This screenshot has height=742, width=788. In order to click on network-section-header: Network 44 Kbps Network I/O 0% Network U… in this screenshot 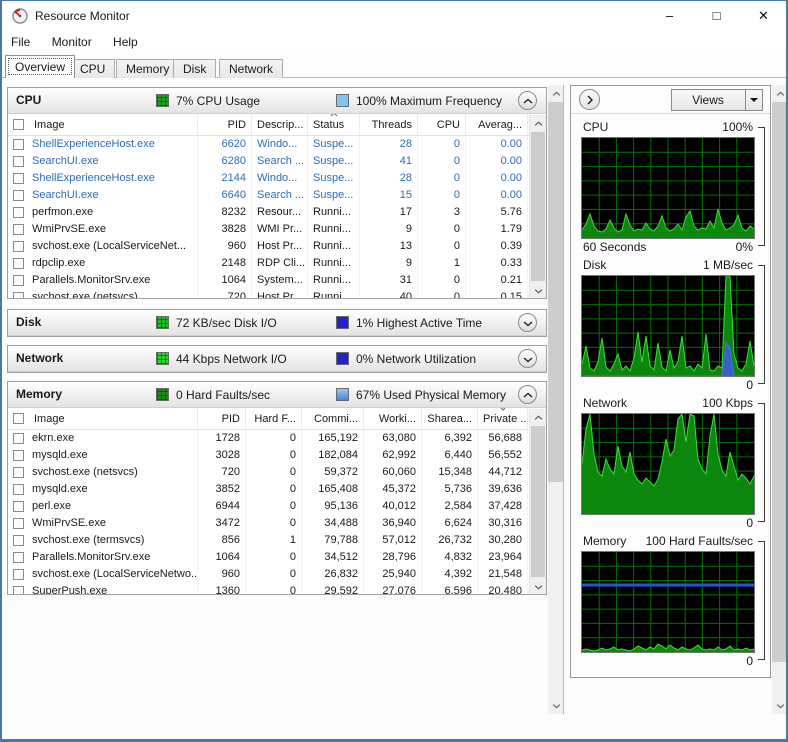, I will do `click(277, 359)`.